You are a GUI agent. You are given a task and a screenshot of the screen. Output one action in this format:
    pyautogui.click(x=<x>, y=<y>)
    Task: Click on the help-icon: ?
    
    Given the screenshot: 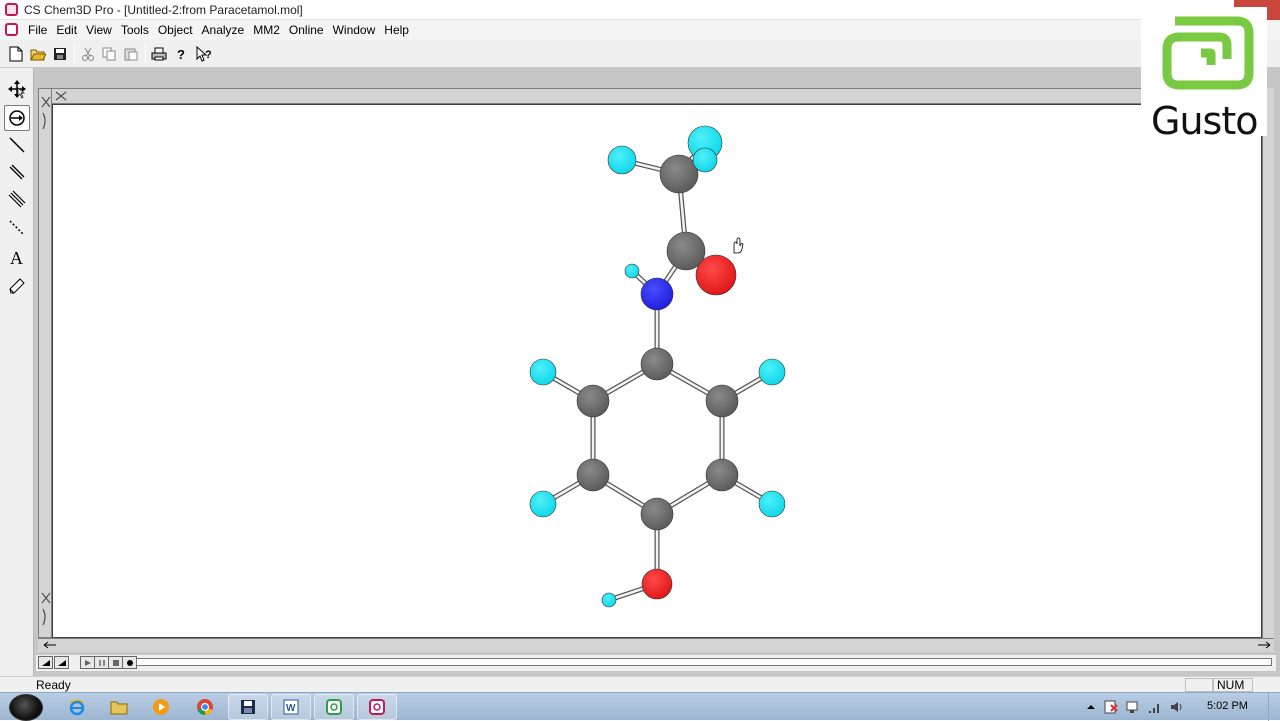 What is the action you would take?
    pyautogui.click(x=181, y=54)
    